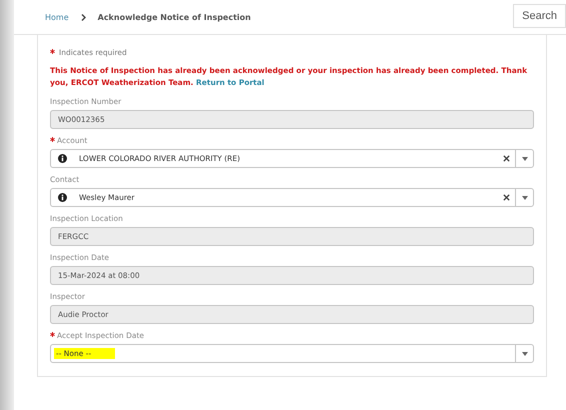  I want to click on chevron-icon, so click(83, 17).